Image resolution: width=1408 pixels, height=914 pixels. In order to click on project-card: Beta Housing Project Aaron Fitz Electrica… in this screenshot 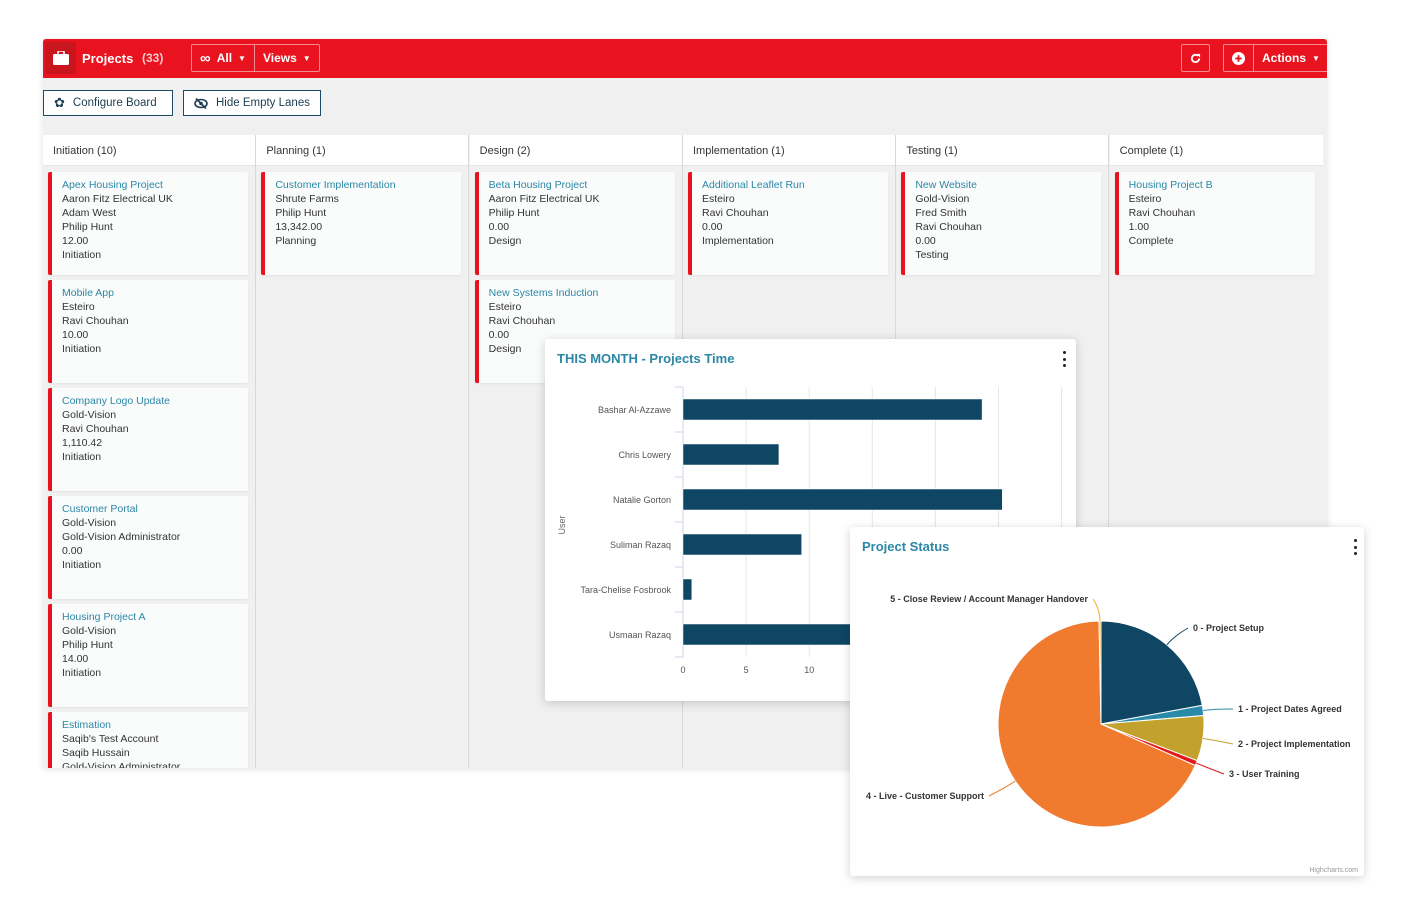, I will do `click(574, 223)`.